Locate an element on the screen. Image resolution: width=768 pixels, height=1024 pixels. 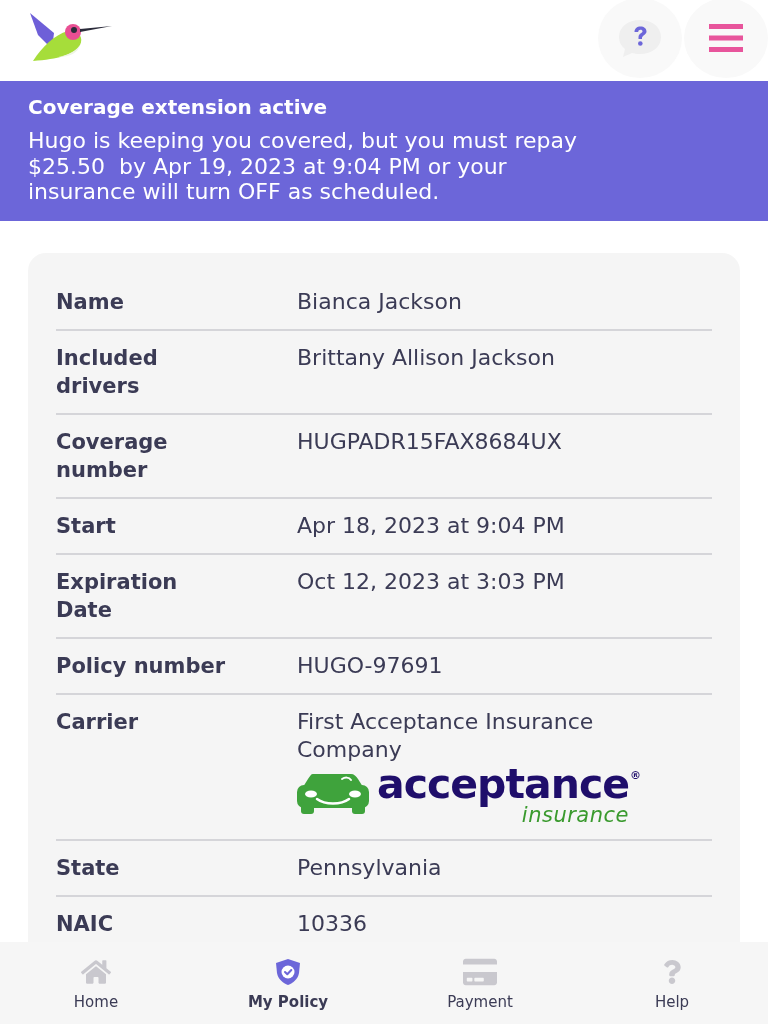
detail-value: HUGO-97691 is located at coordinates (370, 665).